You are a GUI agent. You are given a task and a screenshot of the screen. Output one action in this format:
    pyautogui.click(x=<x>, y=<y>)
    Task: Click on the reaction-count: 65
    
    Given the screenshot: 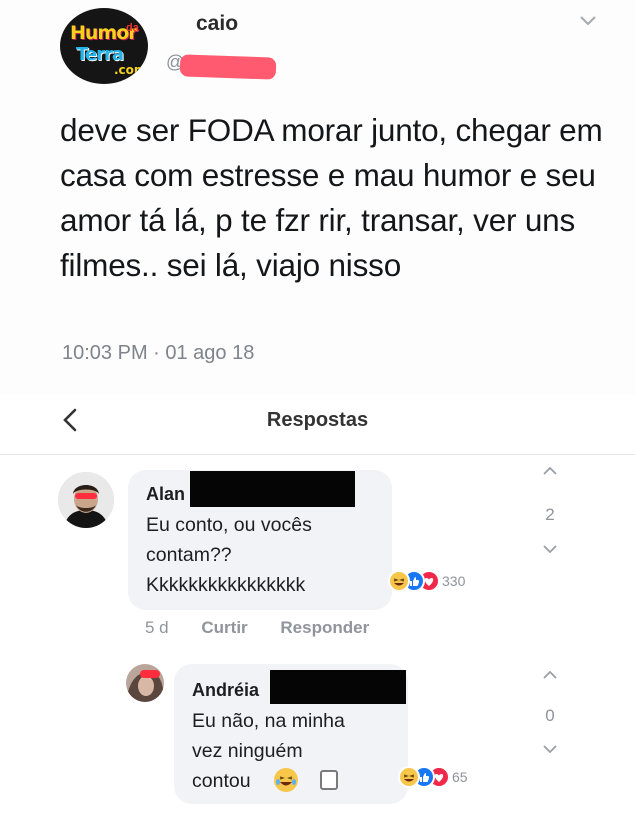 What is the action you would take?
    pyautogui.click(x=460, y=777)
    